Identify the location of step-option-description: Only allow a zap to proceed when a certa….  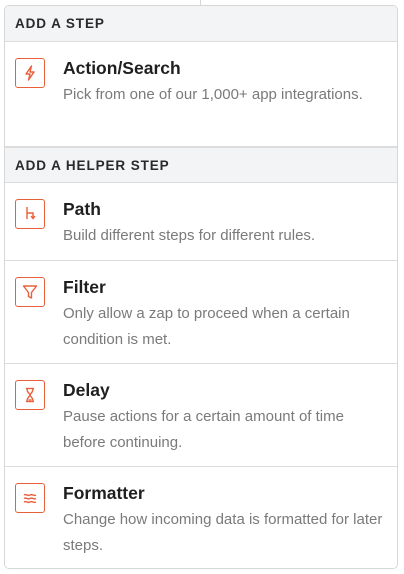
(206, 326).